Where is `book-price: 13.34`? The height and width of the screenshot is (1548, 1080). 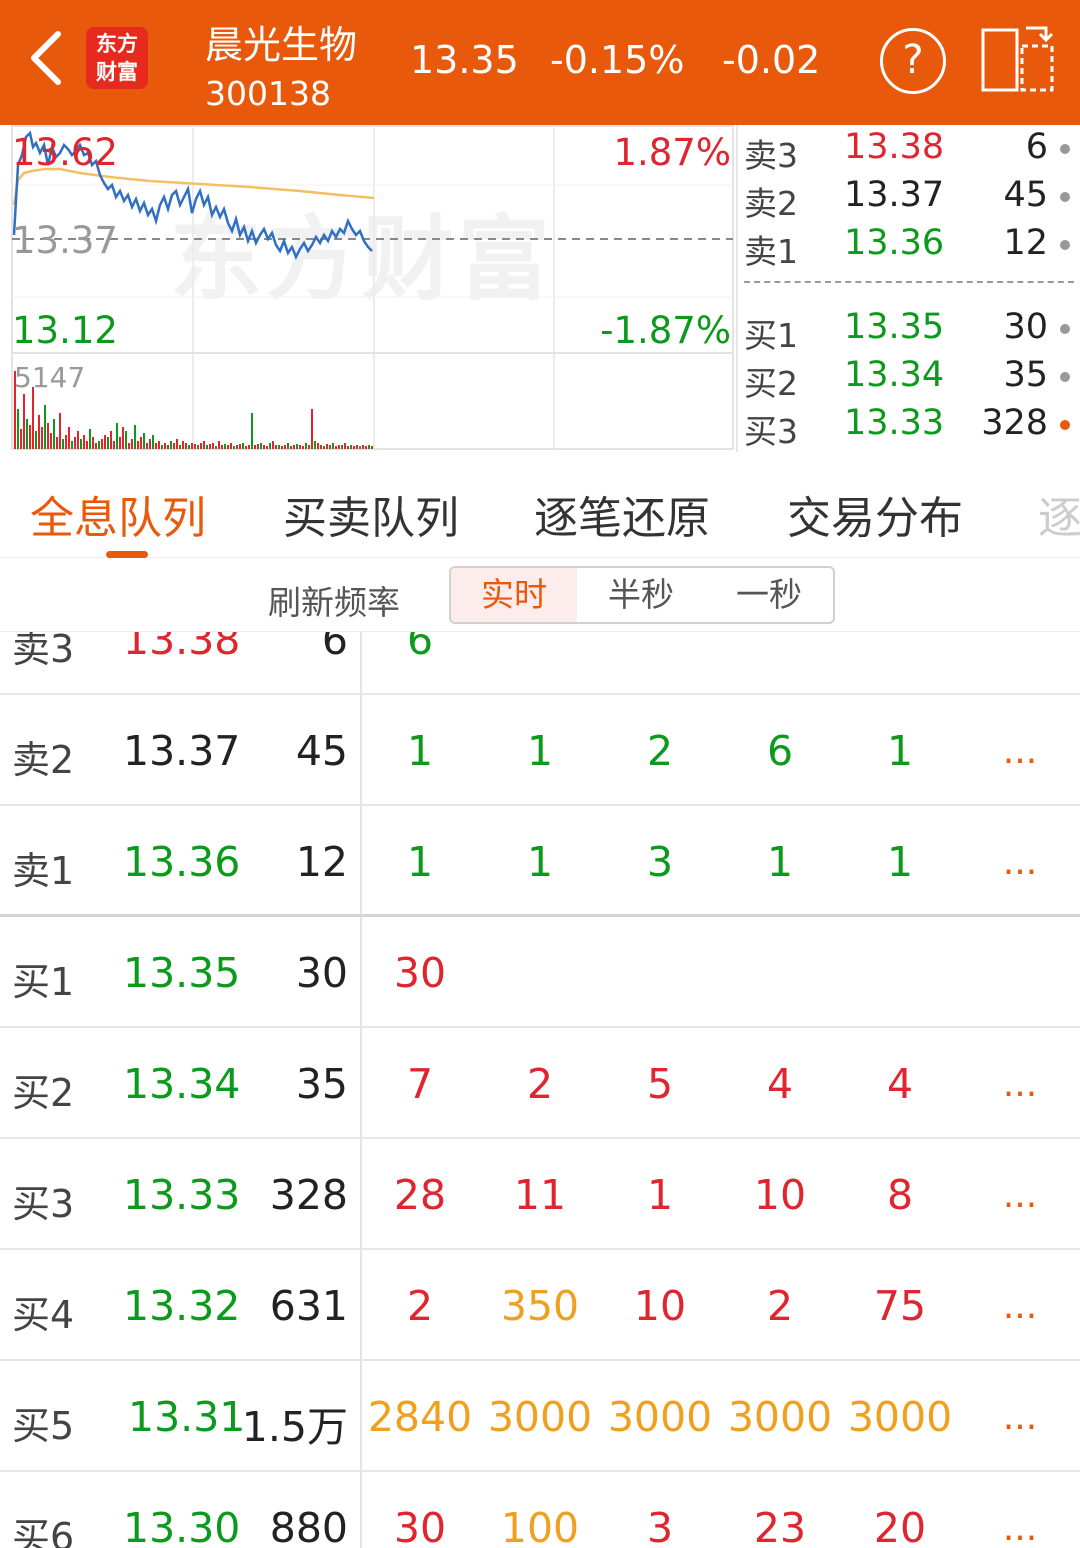 book-price: 13.34 is located at coordinates (894, 375).